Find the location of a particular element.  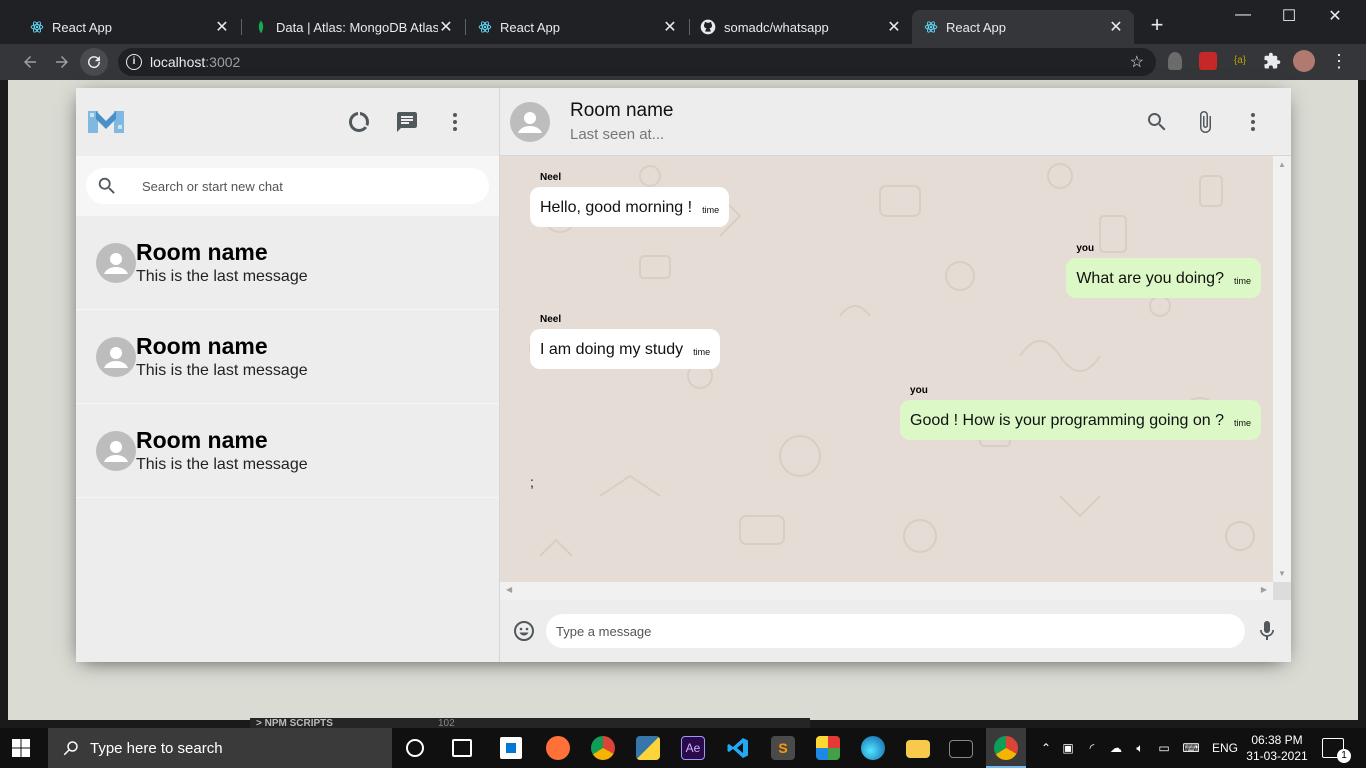

cortana-icon is located at coordinates (415, 748).